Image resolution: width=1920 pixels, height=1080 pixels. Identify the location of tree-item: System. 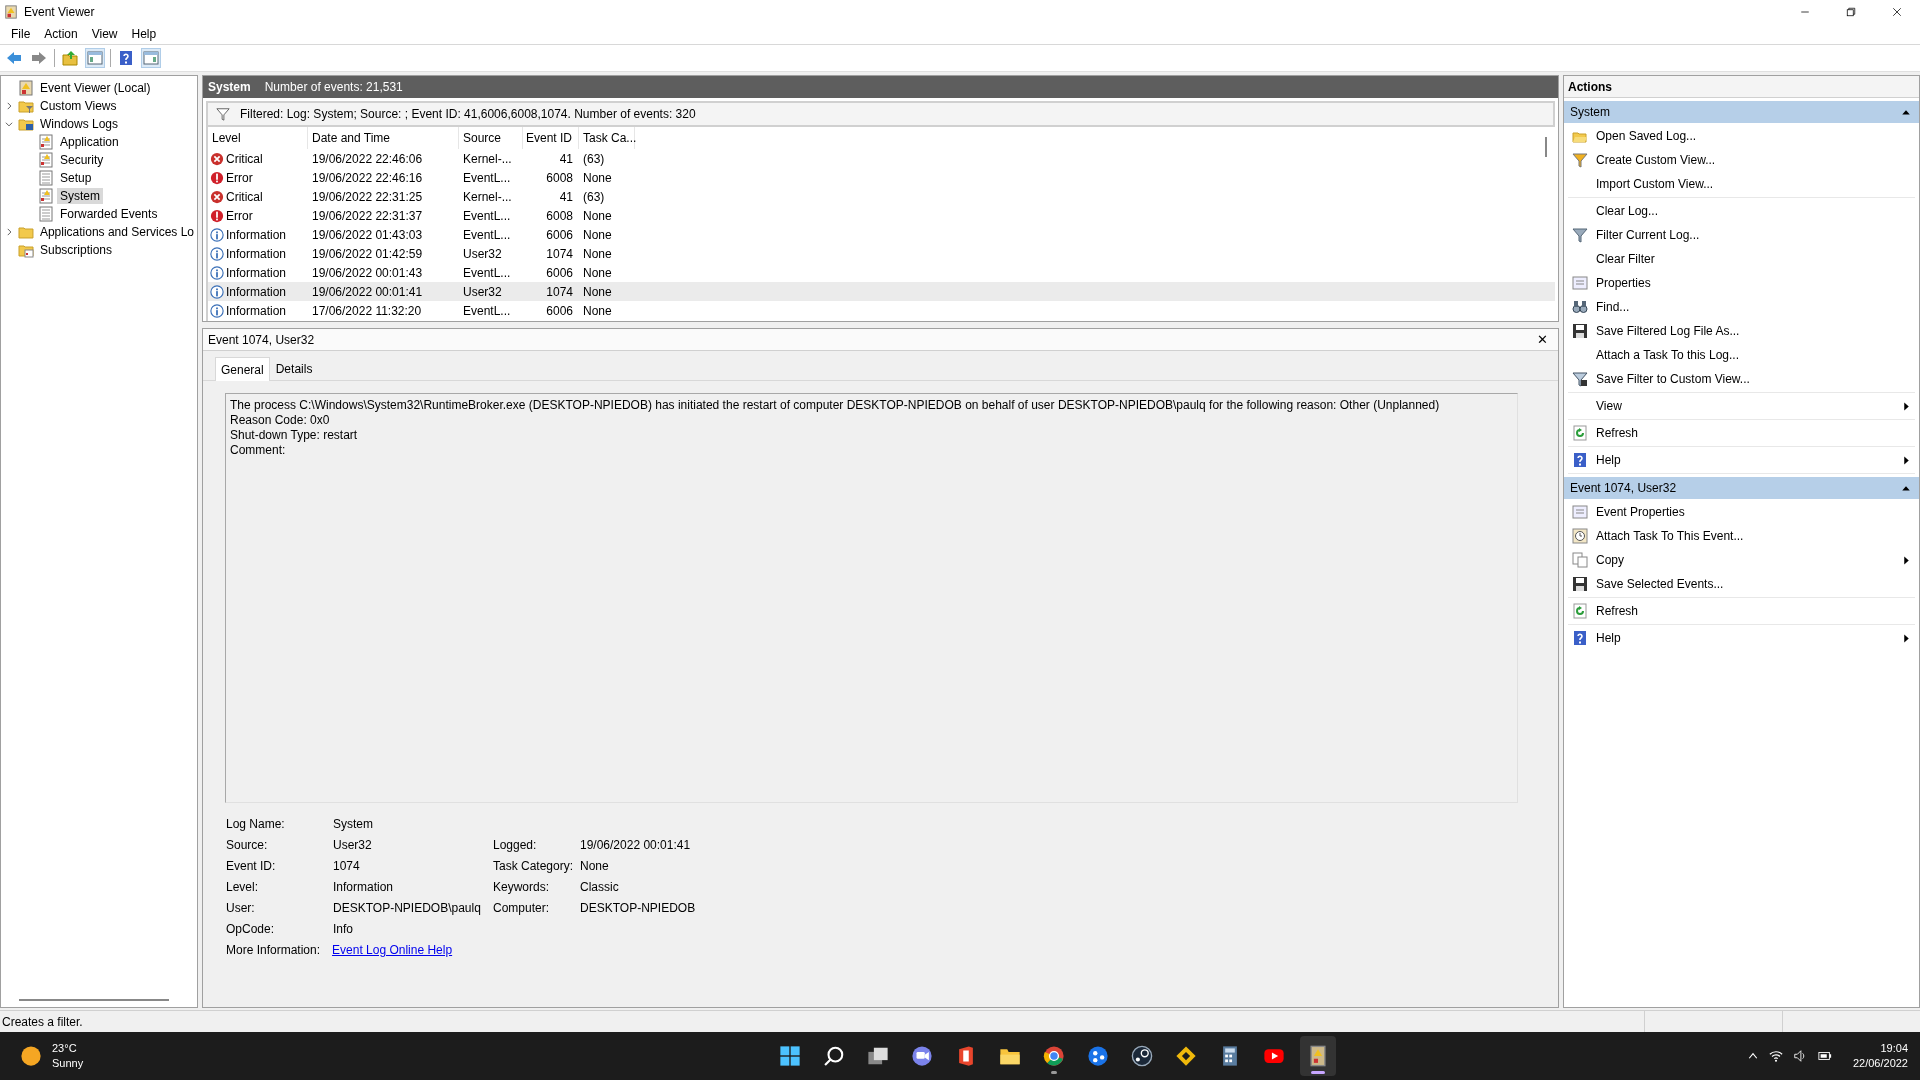
(80, 196).